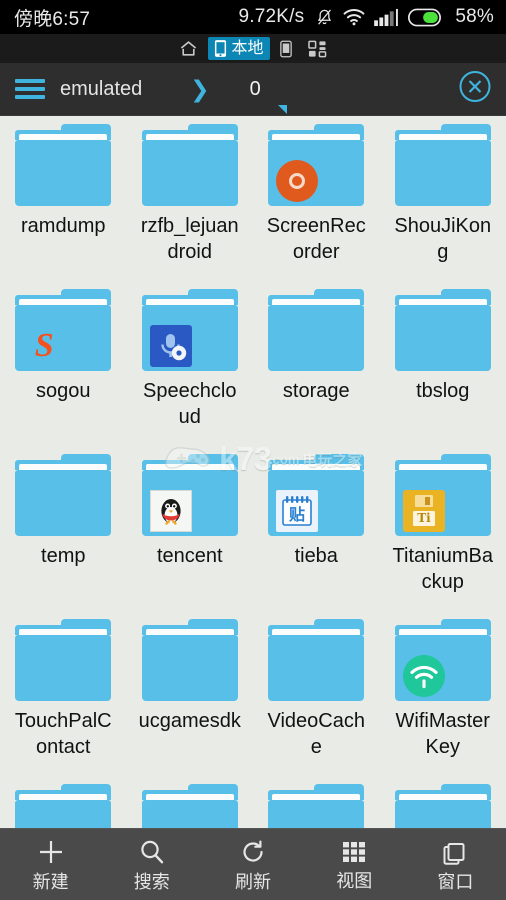 The width and height of the screenshot is (506, 900). What do you see at coordinates (426, 17) in the screenshot?
I see `battery-icon` at bounding box center [426, 17].